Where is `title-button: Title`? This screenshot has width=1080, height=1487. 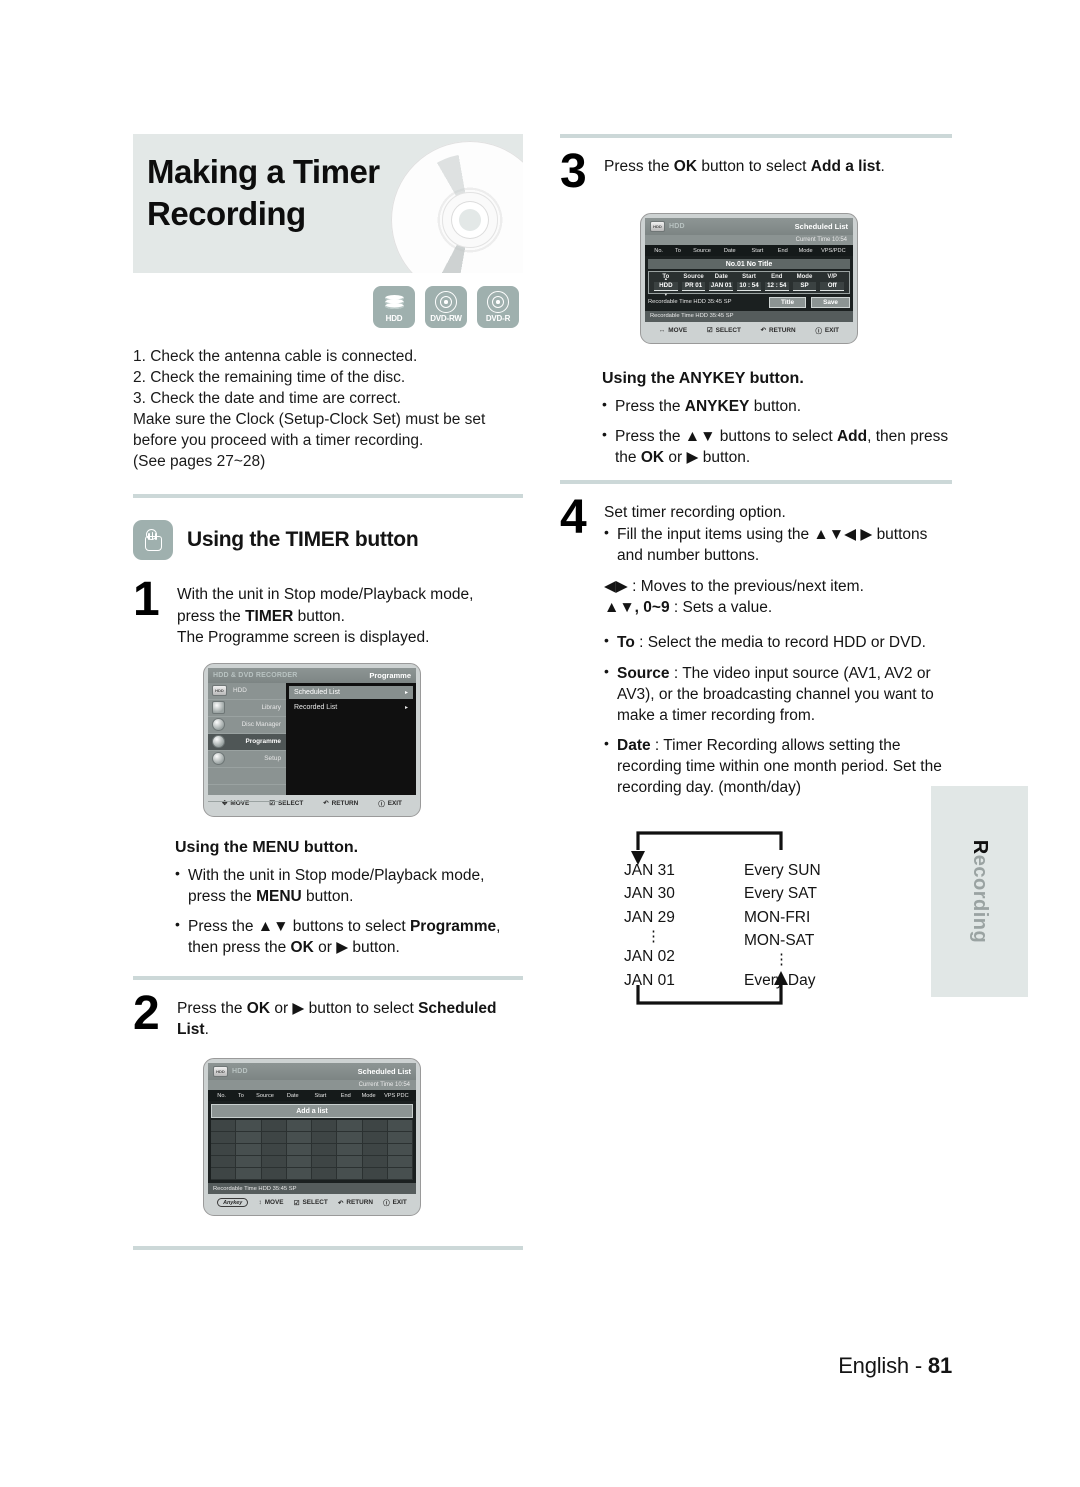 title-button: Title is located at coordinates (788, 302).